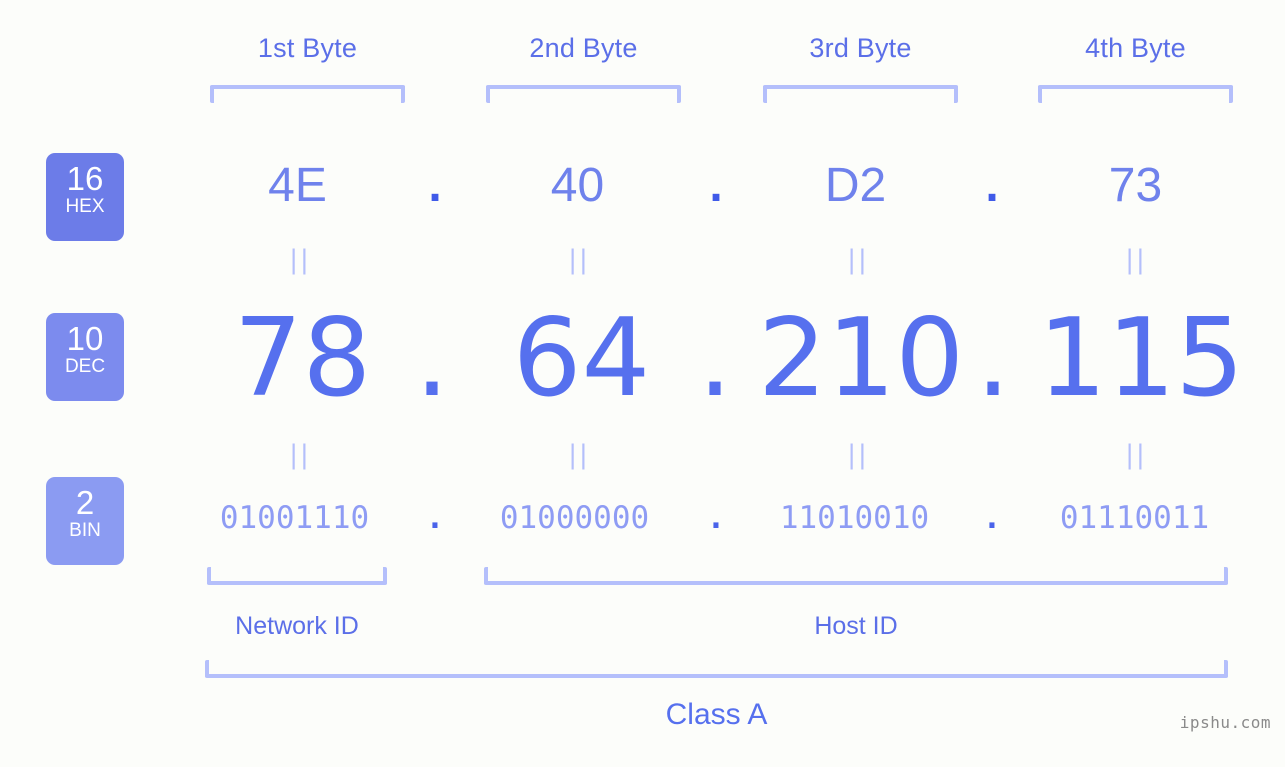 The height and width of the screenshot is (767, 1285). Describe the element at coordinates (716, 669) in the screenshot. I see `ip-class-bracket` at that location.